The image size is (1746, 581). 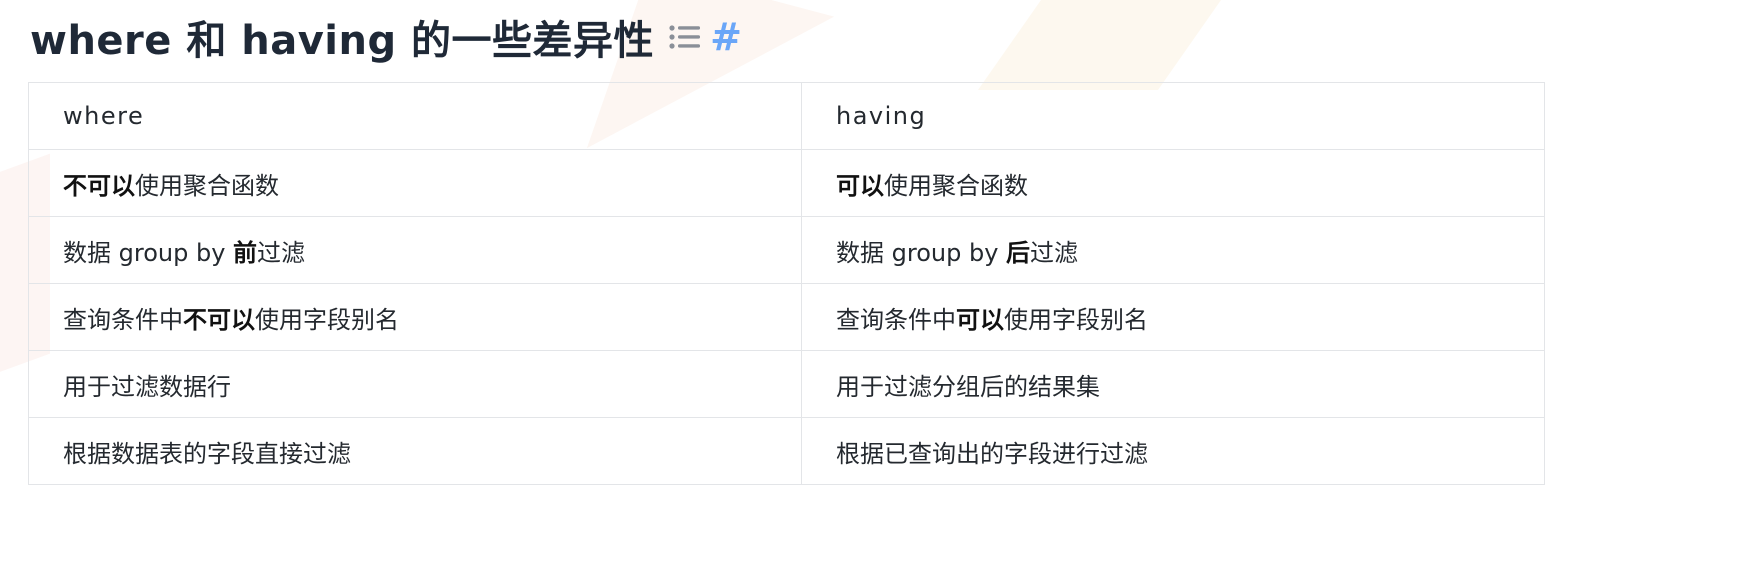 I want to click on table-header-cell: having, so click(x=1173, y=116).